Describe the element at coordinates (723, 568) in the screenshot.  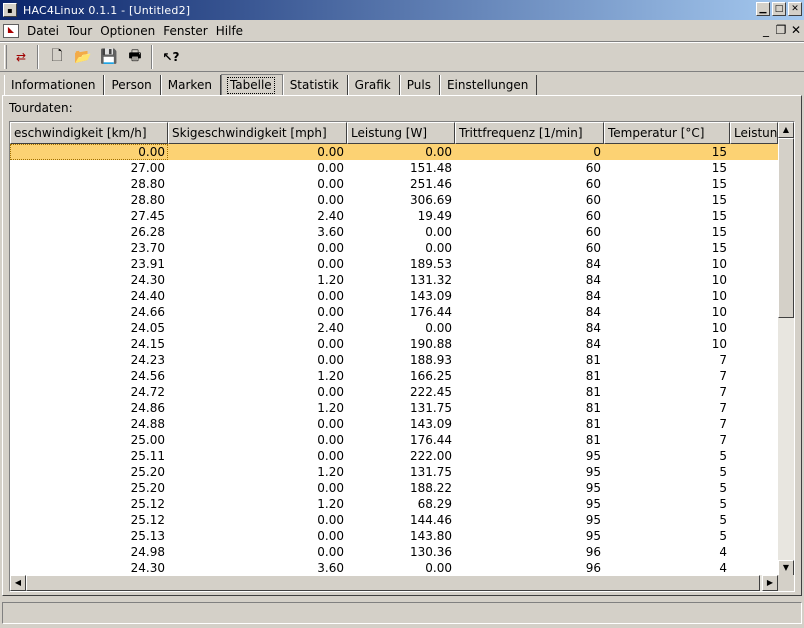
I see `table-cell: 4` at that location.